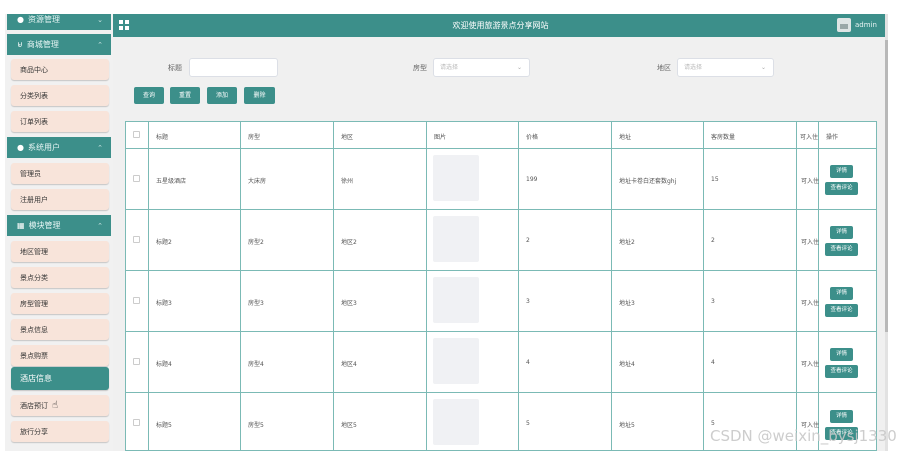  Describe the element at coordinates (349, 425) in the screenshot. I see `cell-region: 地区5` at that location.